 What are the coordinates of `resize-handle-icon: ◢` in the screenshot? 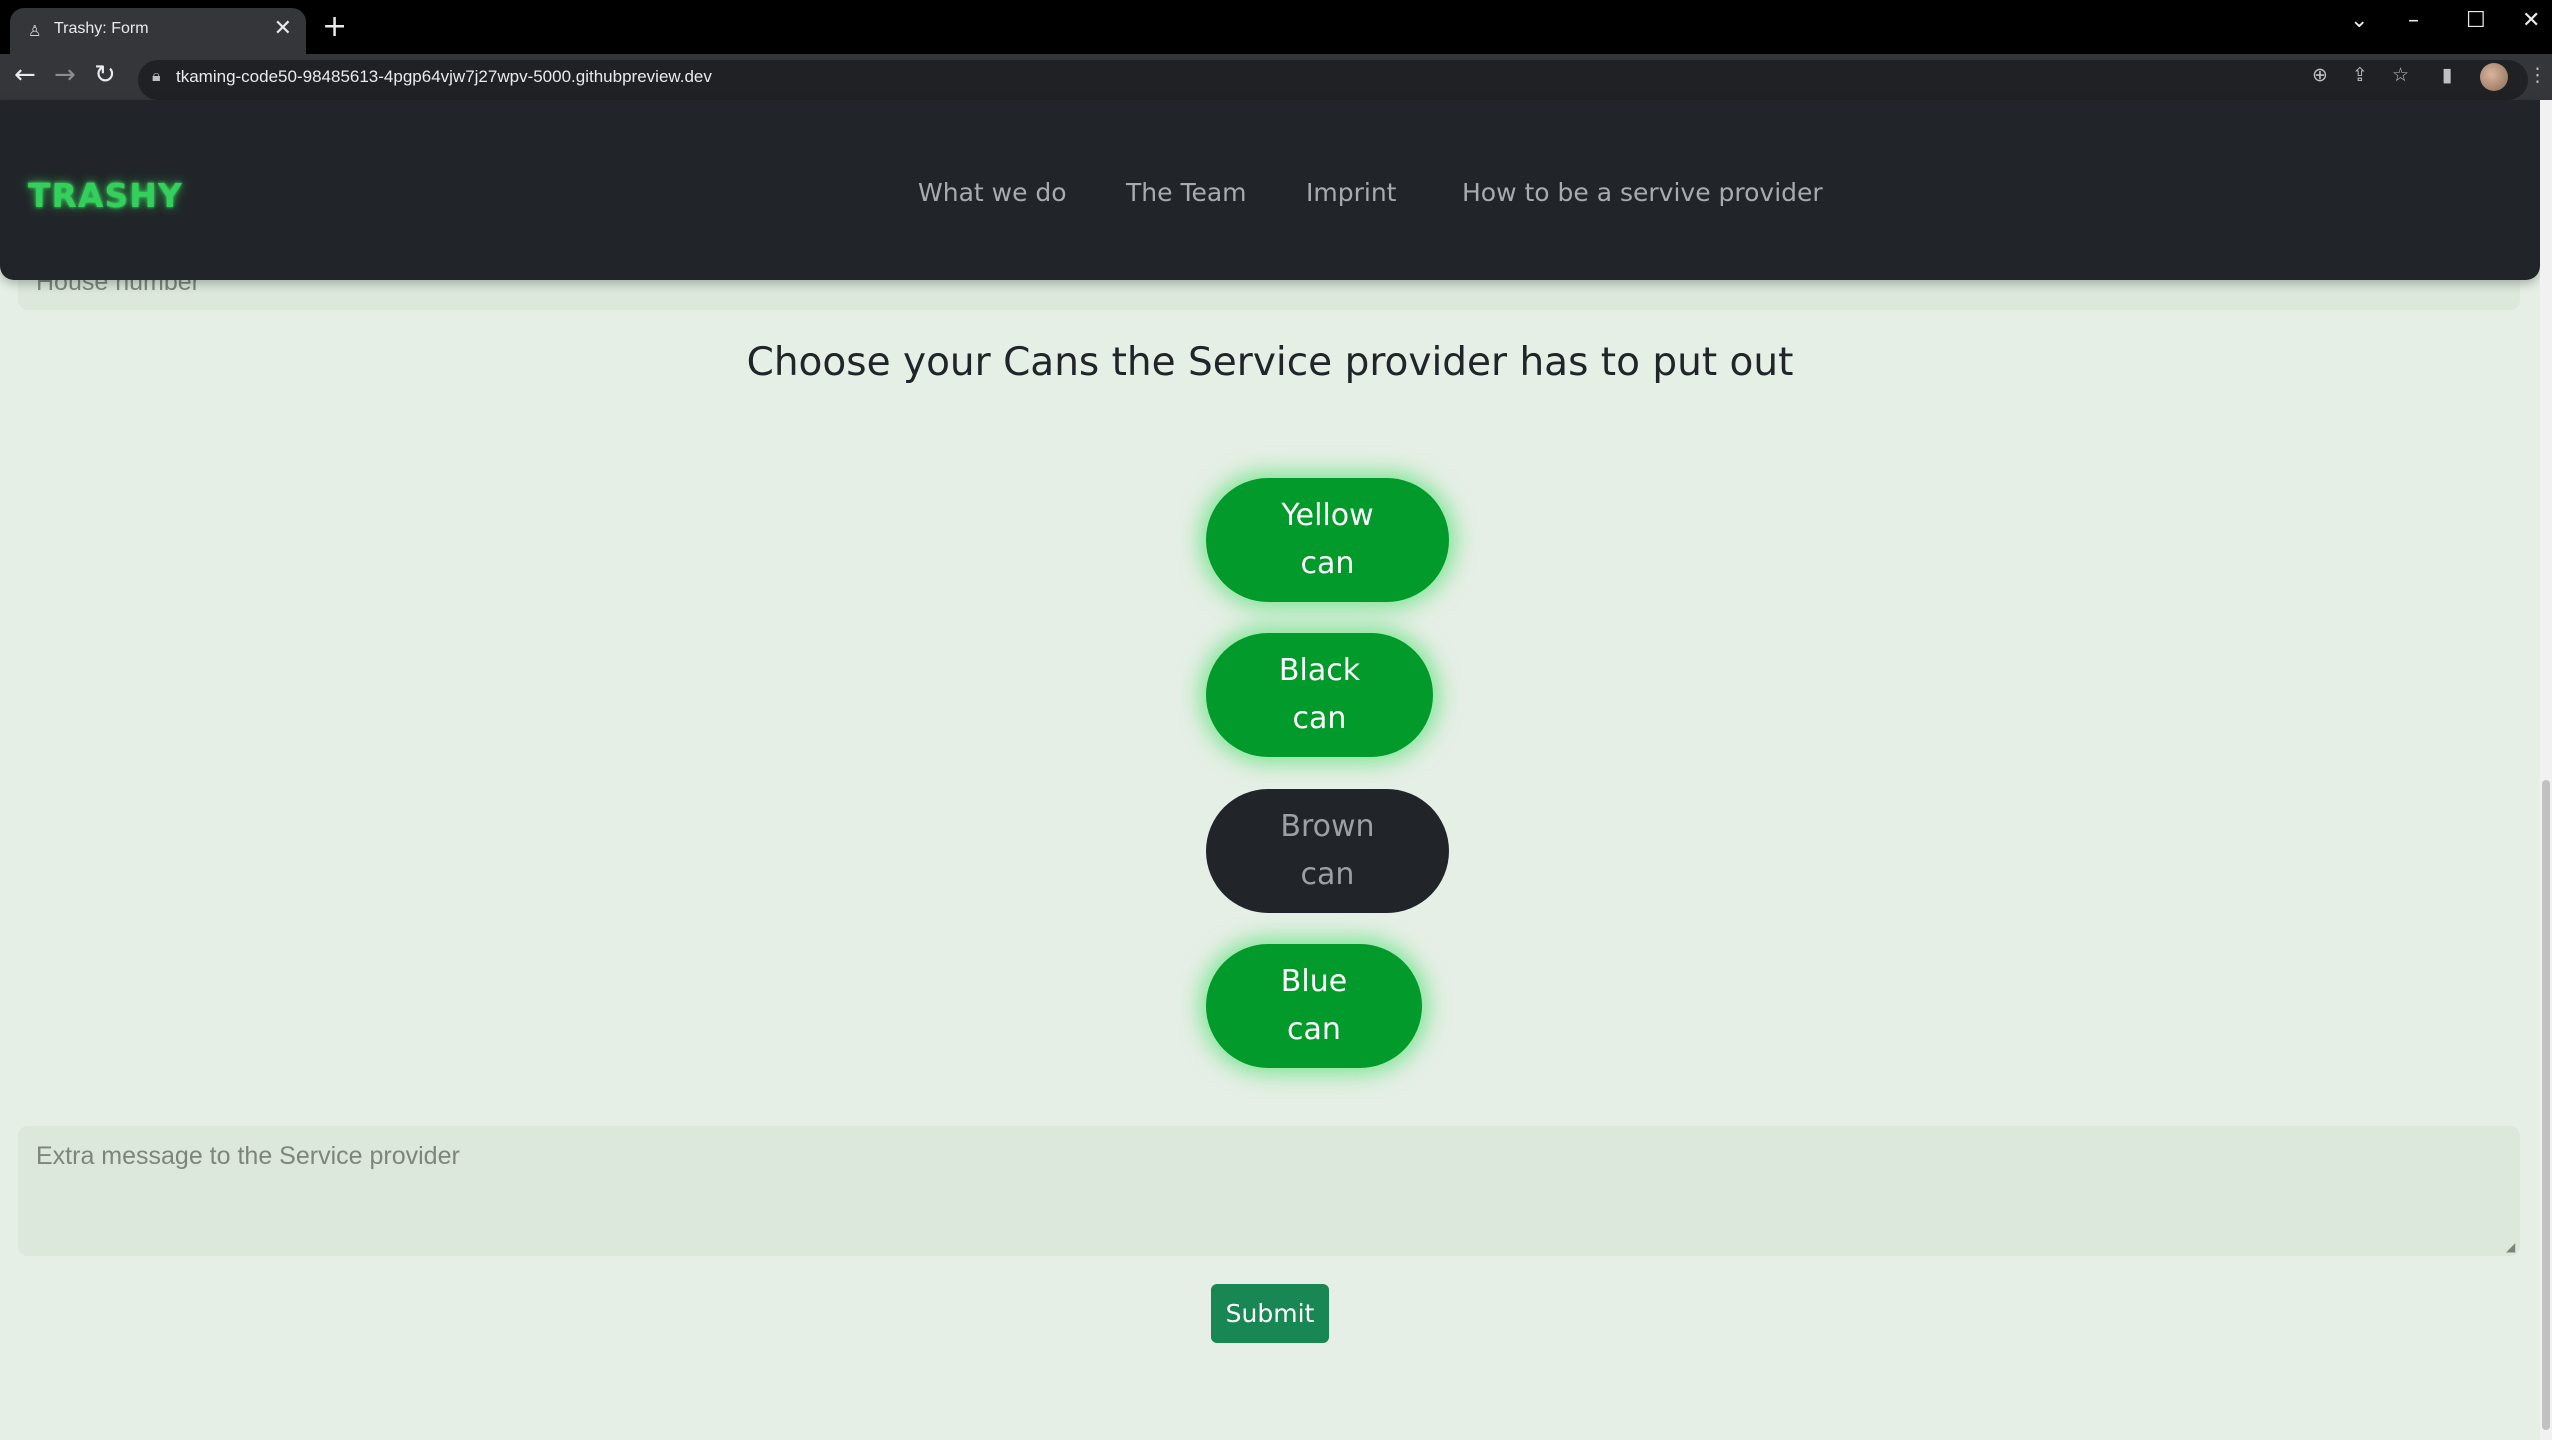 It's located at (2510, 1247).